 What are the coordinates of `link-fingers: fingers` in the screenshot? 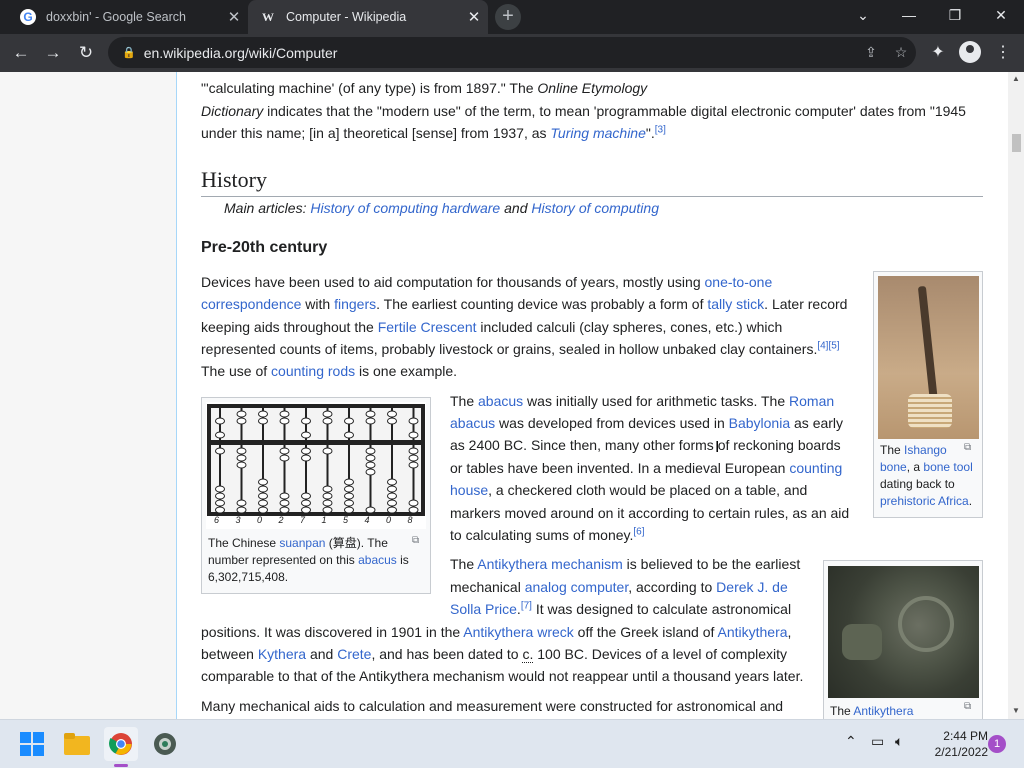 It's located at (355, 304).